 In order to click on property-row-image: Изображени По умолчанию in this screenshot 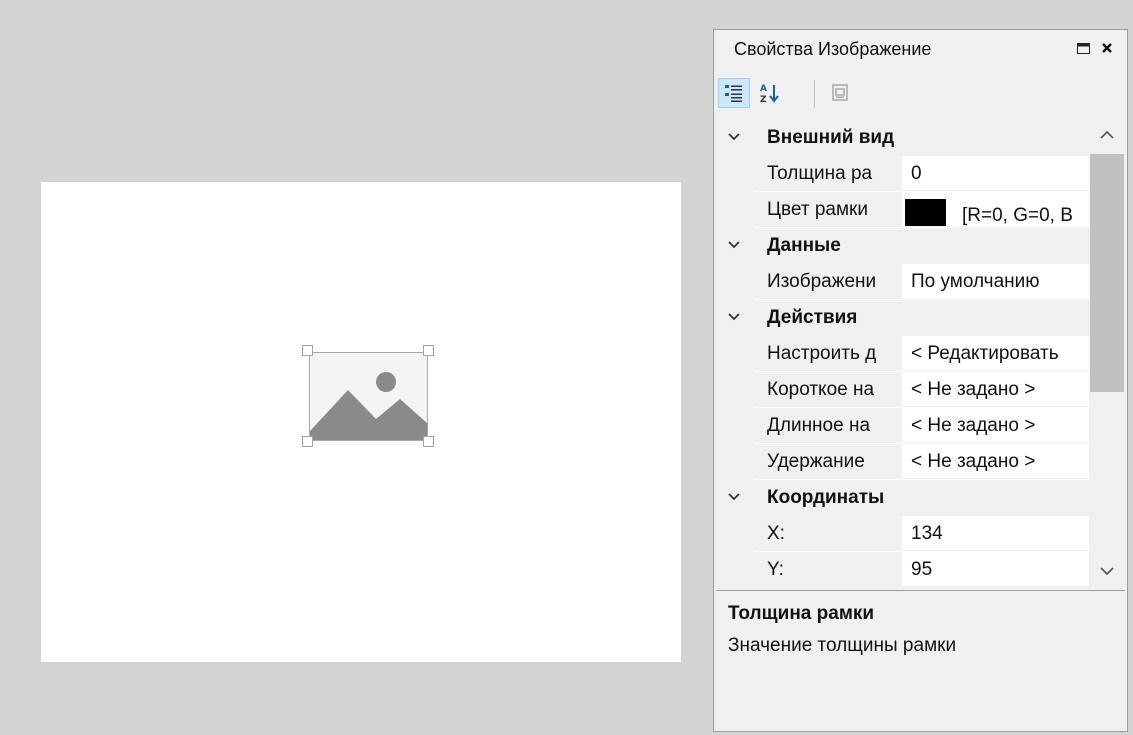, I will do `click(902, 282)`.